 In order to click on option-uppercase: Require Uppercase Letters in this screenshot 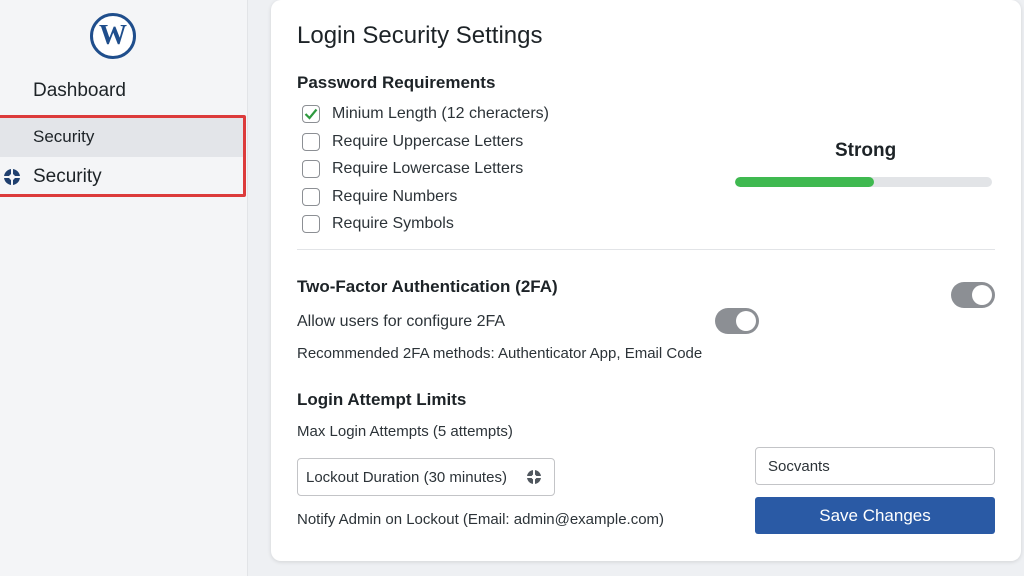, I will do `click(412, 142)`.